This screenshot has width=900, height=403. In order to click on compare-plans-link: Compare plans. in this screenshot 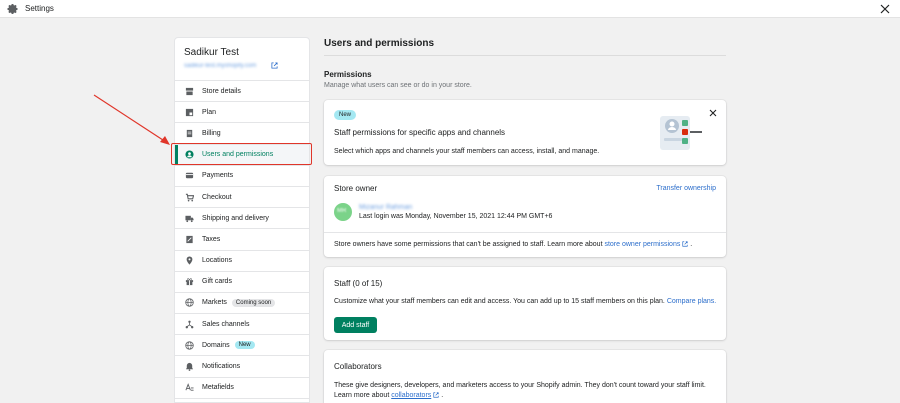, I will do `click(691, 301)`.